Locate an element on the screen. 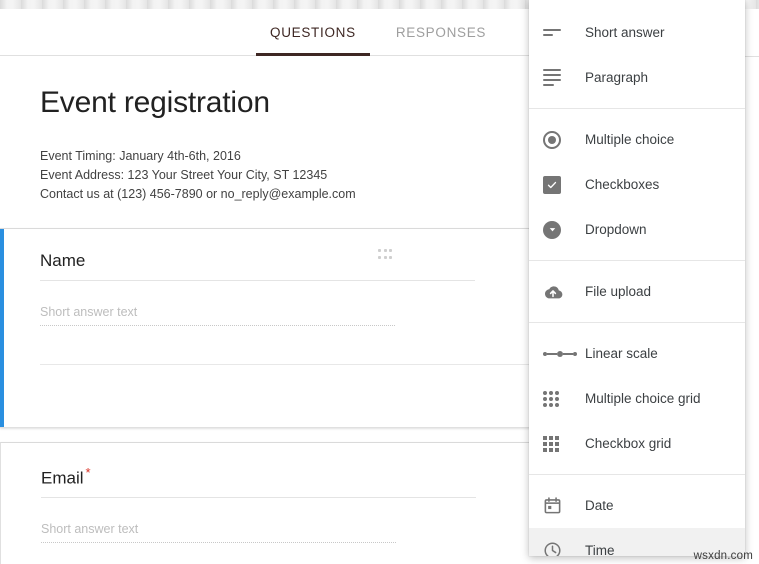 The height and width of the screenshot is (564, 759). menu-item-file-upload: File upload is located at coordinates (637, 291).